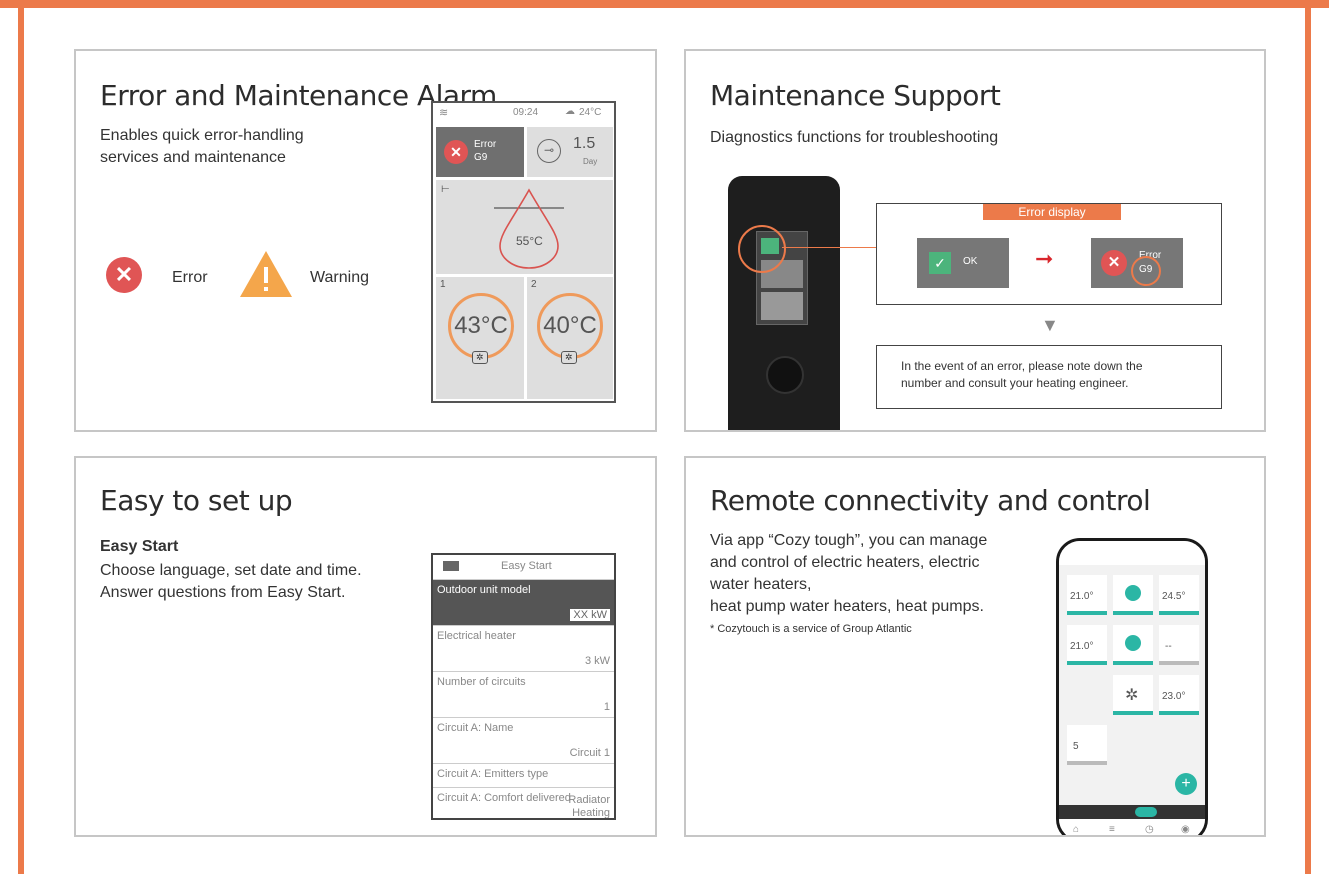 The width and height of the screenshot is (1329, 874). Describe the element at coordinates (1076, 829) in the screenshot. I see `home-icon: ⌂` at that location.